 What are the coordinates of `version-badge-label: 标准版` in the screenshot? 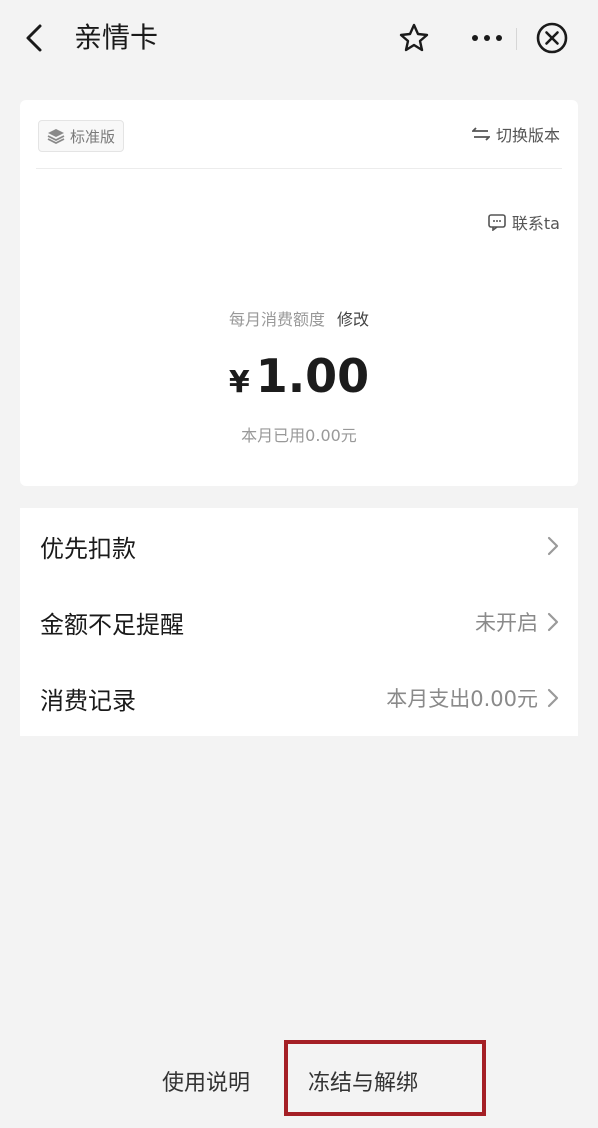 It's located at (93, 136).